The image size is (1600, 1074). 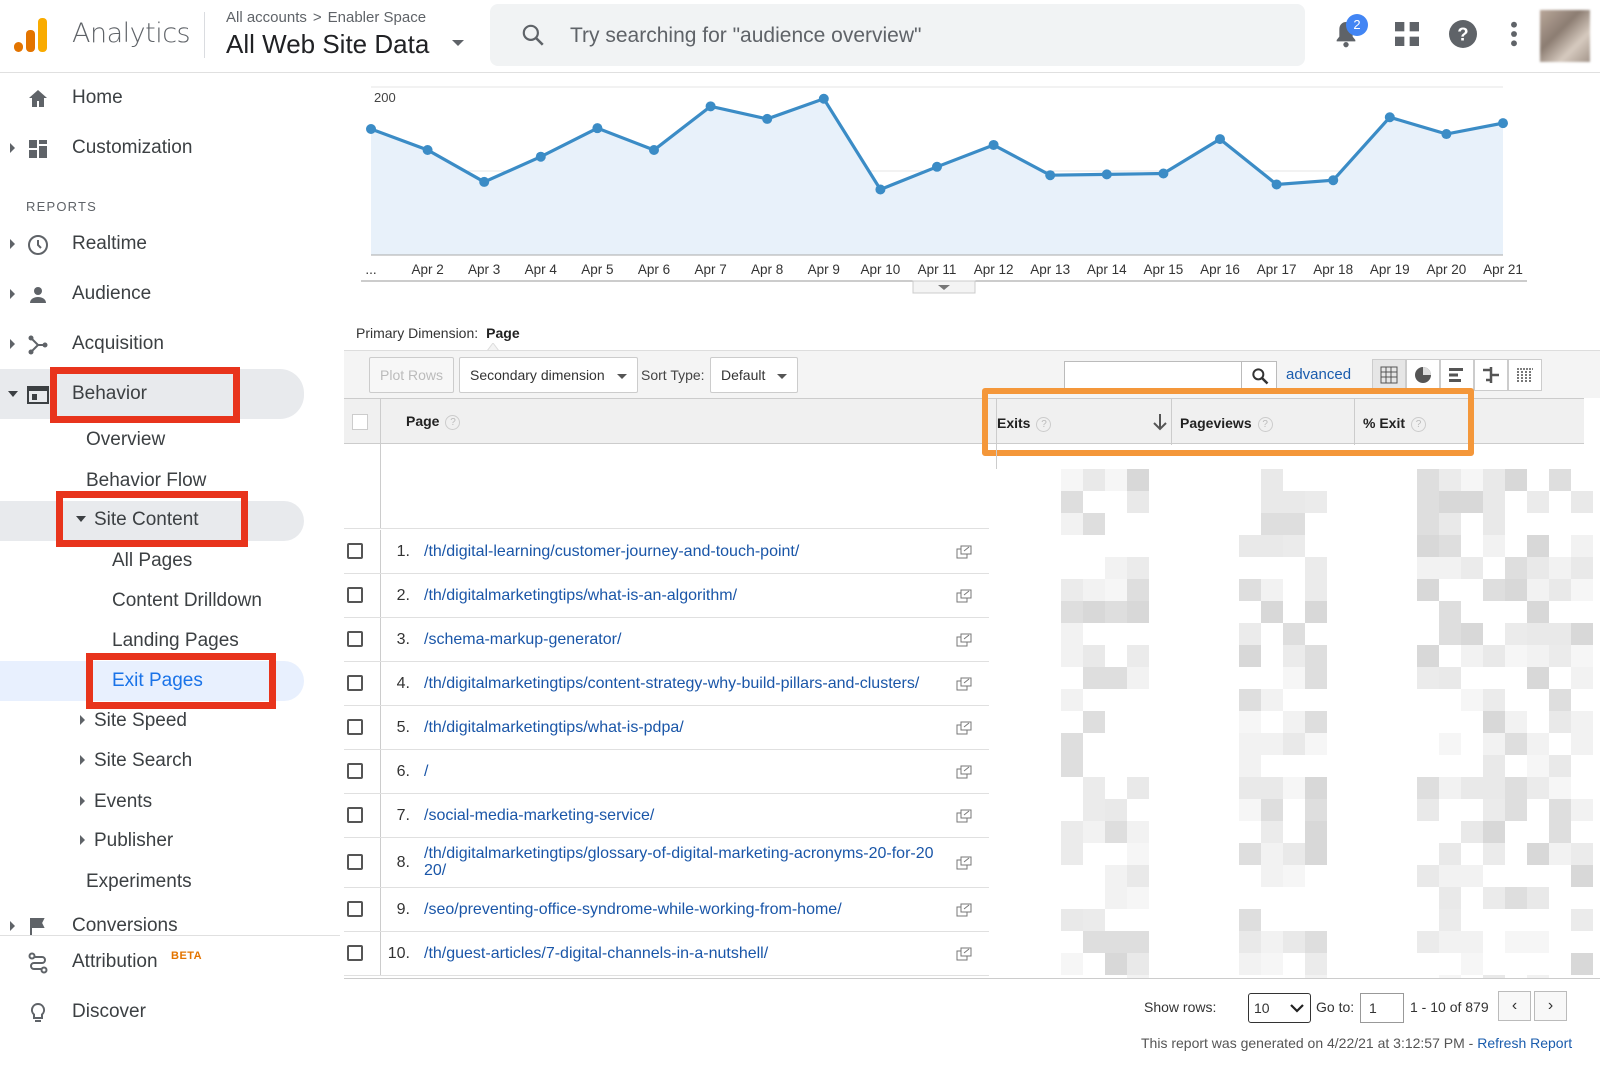 I want to click on sidebar-item-conversions: Conversions, so click(x=170, y=919).